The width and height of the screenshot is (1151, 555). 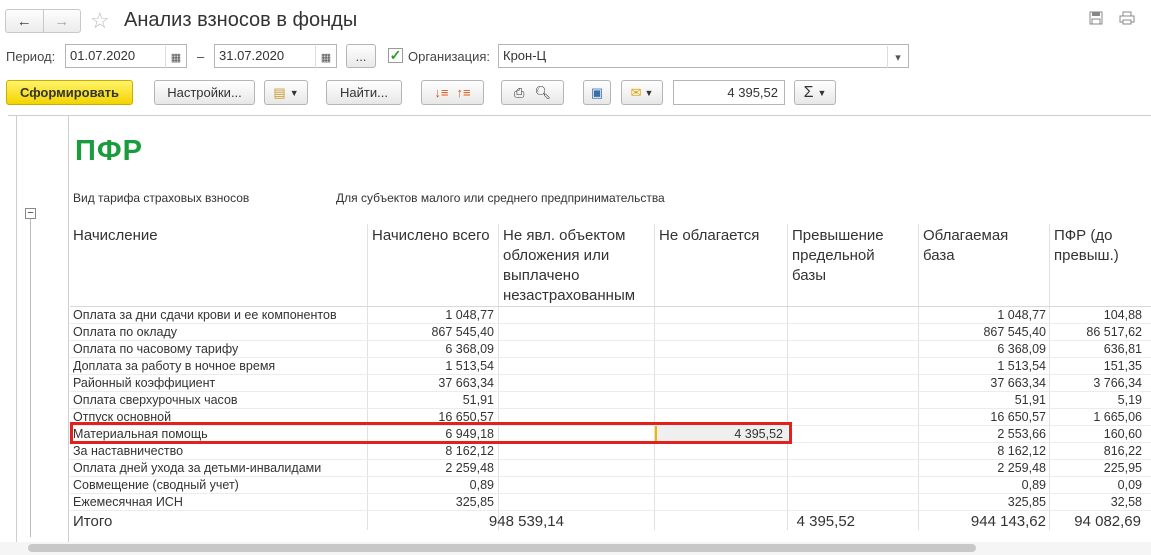 I want to click on row-cell-base: 16 650,57, so click(x=1018, y=417).